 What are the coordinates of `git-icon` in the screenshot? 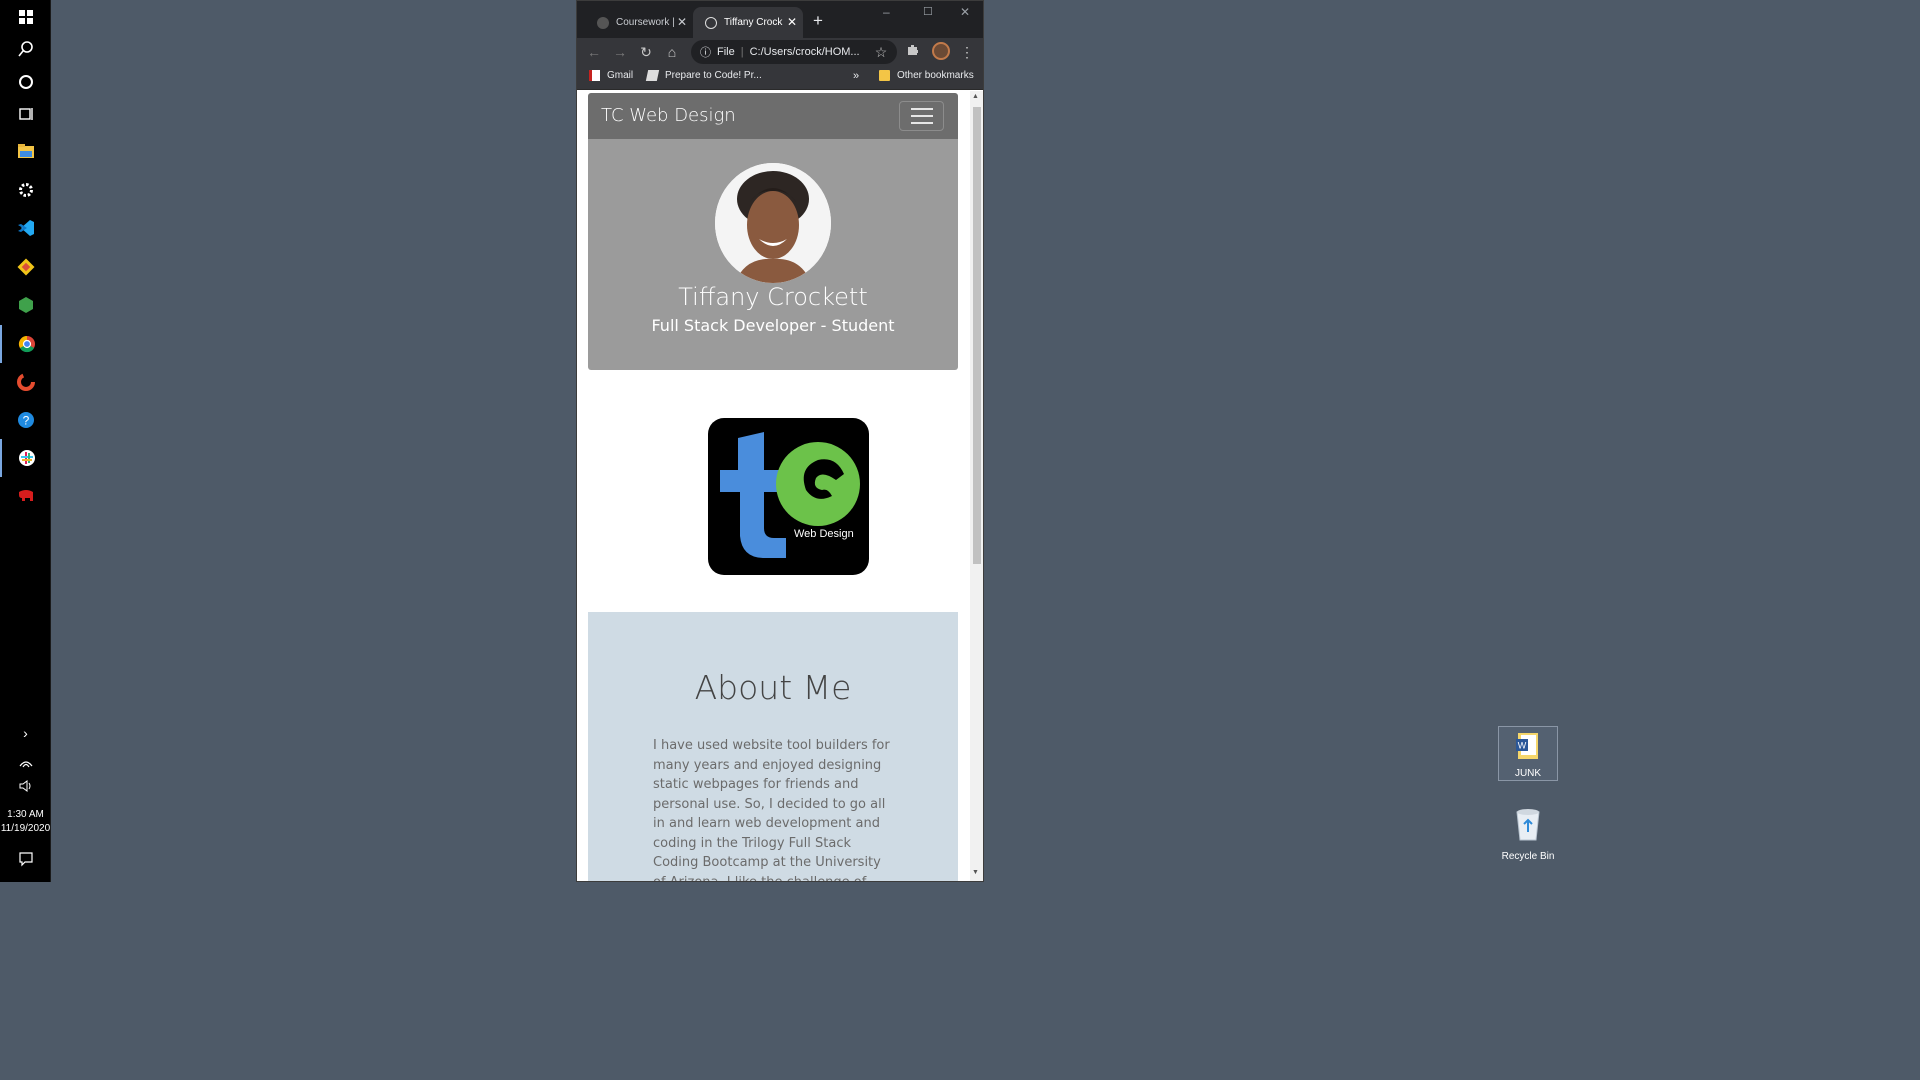 It's located at (25, 267).